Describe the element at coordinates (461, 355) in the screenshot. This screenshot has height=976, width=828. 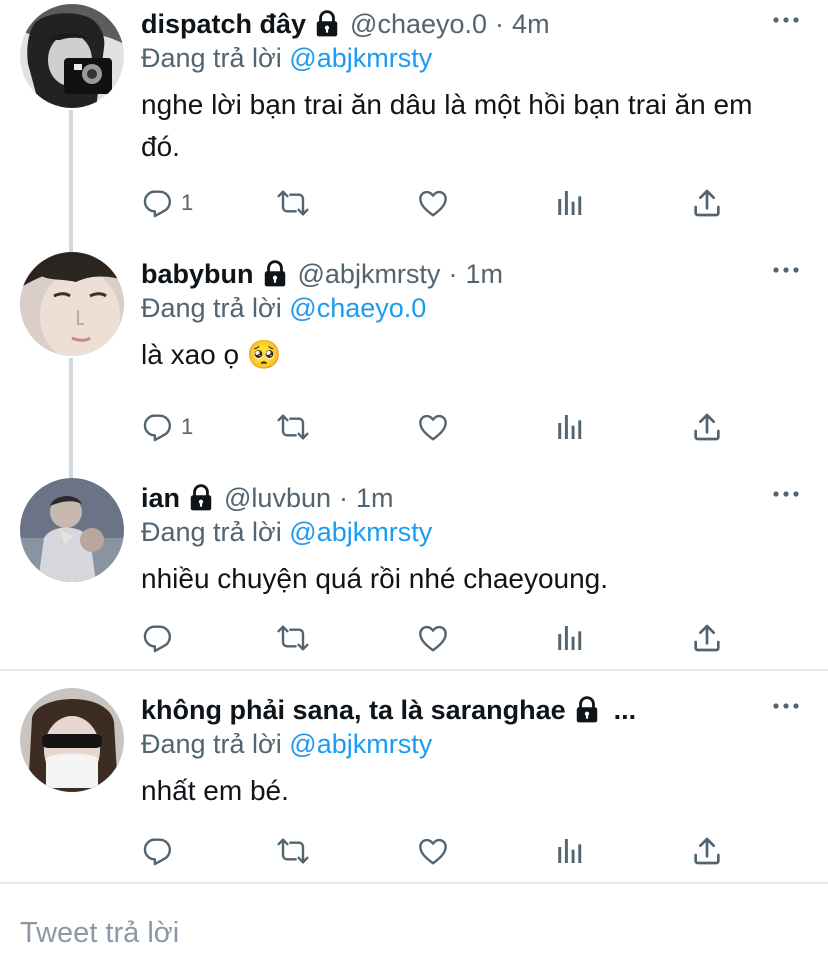
I see `tweet-text: là xao ọ 🥺` at that location.